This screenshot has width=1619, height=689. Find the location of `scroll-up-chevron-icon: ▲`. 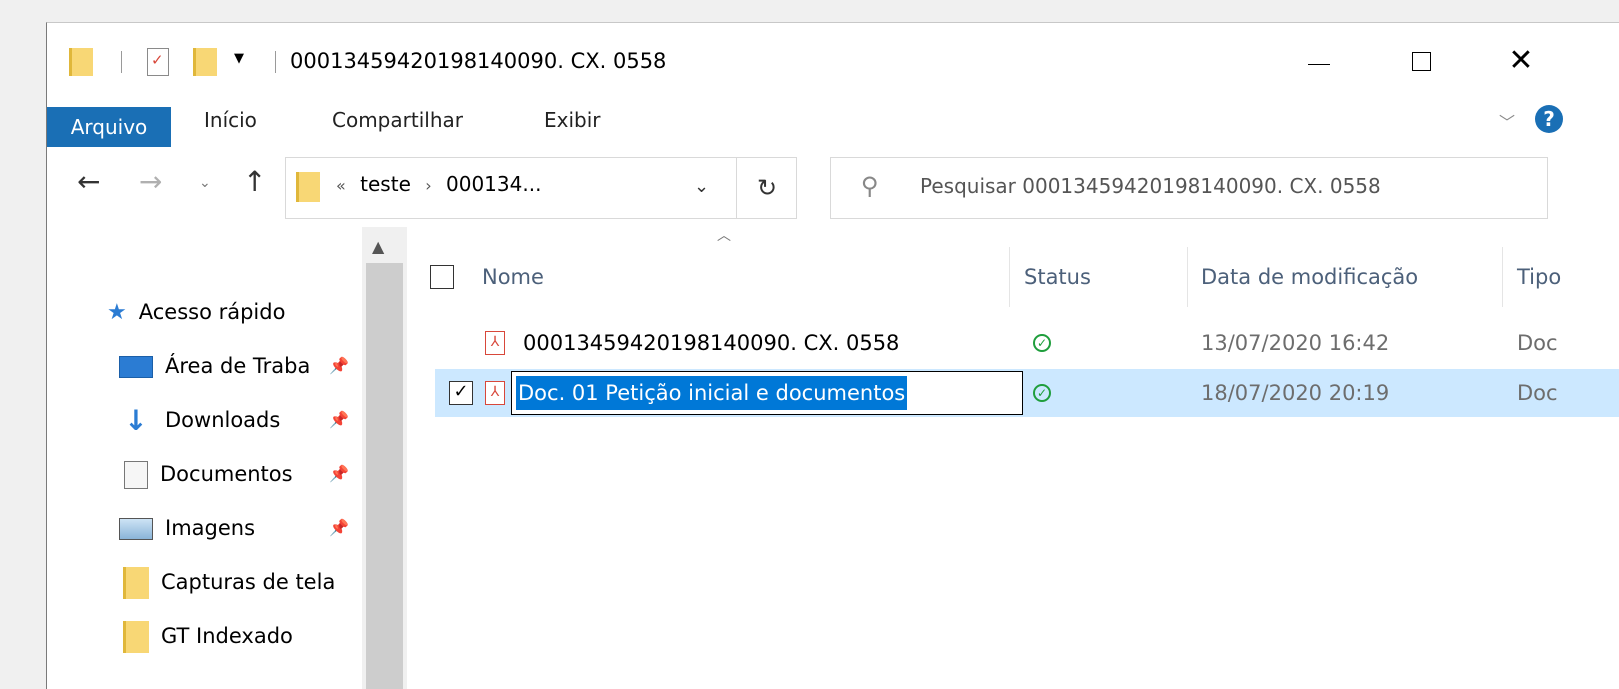

scroll-up-chevron-icon: ▲ is located at coordinates (378, 246).